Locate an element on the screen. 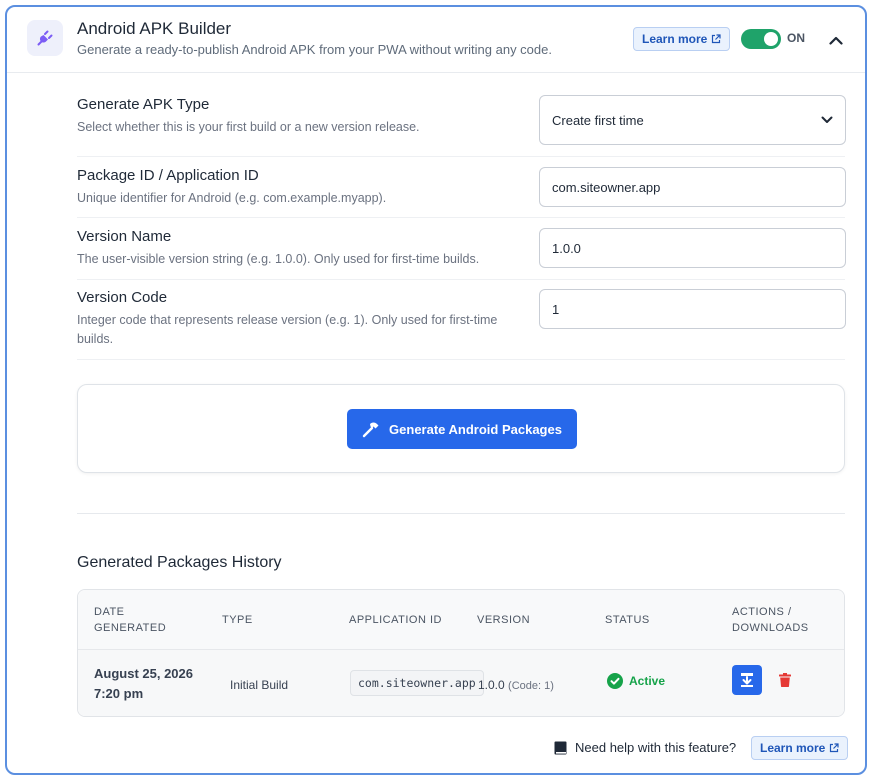 The width and height of the screenshot is (872, 780). check-circle-icon is located at coordinates (615, 681).